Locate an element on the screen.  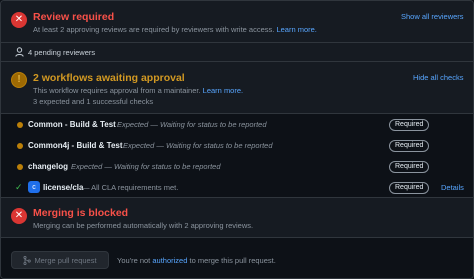
merge-icon is located at coordinates (27, 260).